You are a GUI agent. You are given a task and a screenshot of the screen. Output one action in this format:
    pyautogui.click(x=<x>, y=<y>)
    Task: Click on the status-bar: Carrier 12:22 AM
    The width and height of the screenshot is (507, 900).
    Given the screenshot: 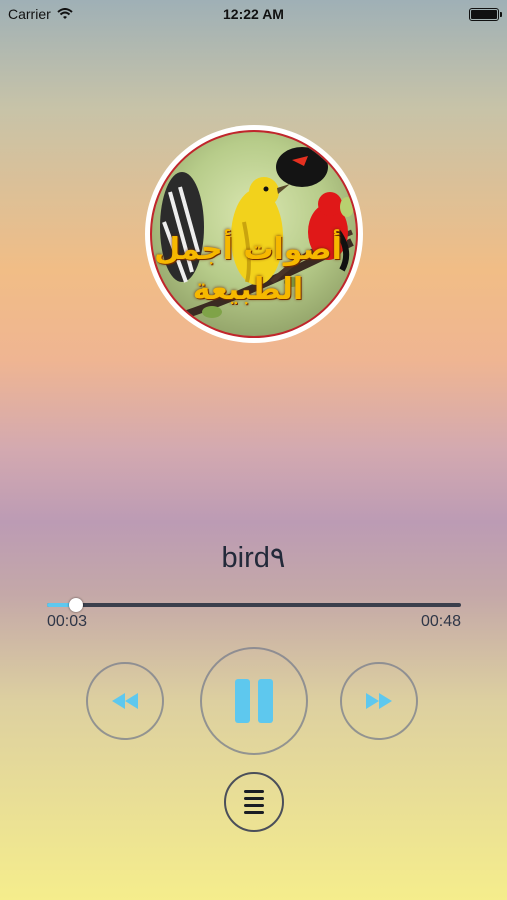 What is the action you would take?
    pyautogui.click(x=253, y=14)
    